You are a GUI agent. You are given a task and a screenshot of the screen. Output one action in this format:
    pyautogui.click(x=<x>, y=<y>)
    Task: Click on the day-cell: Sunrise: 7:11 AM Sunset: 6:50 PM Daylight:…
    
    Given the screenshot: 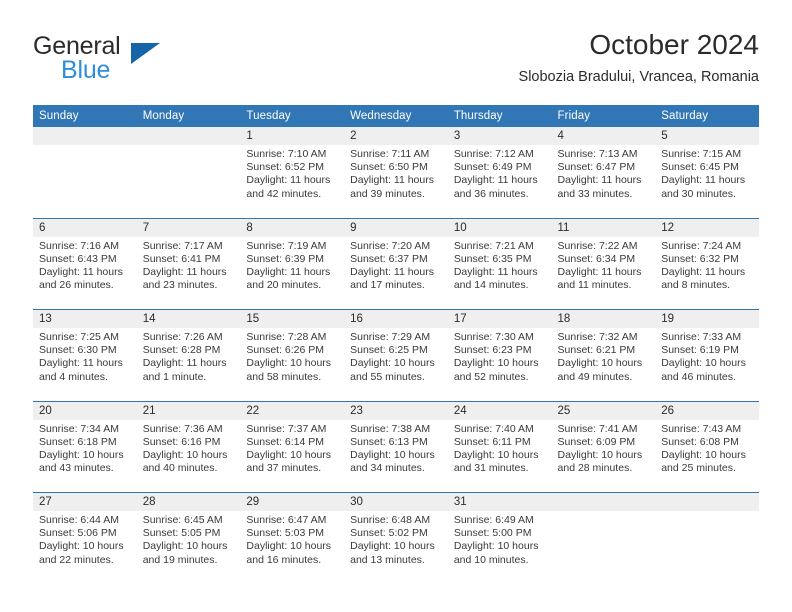 What is the action you would take?
    pyautogui.click(x=396, y=181)
    